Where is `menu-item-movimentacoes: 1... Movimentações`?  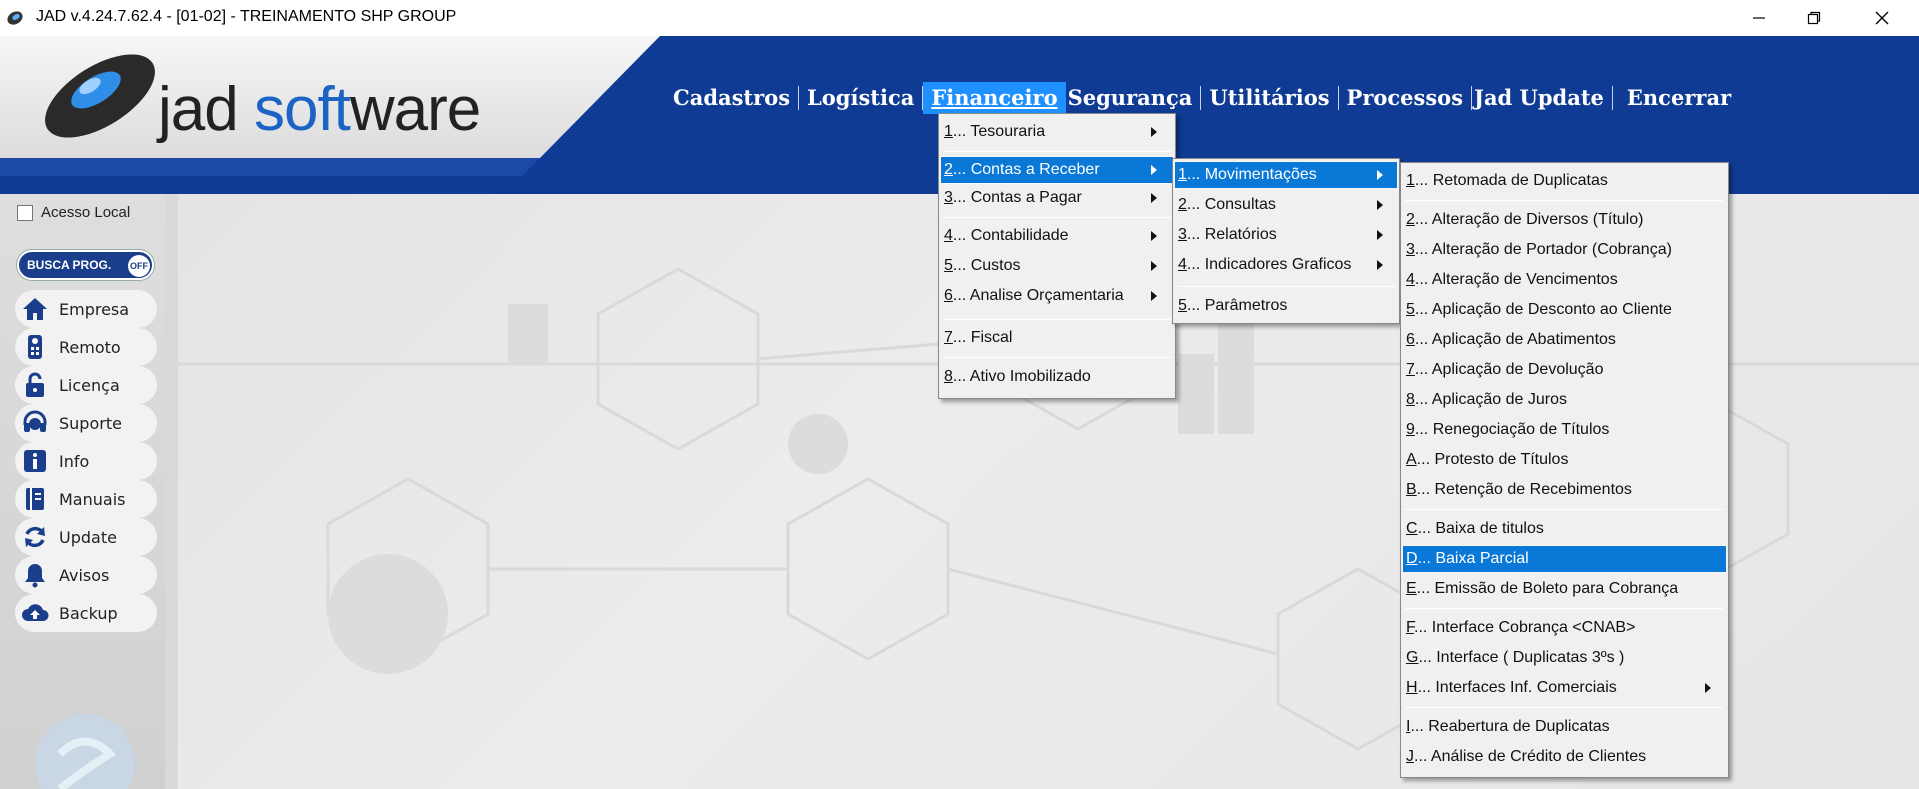 menu-item-movimentacoes: 1... Movimentações is located at coordinates (1286, 175).